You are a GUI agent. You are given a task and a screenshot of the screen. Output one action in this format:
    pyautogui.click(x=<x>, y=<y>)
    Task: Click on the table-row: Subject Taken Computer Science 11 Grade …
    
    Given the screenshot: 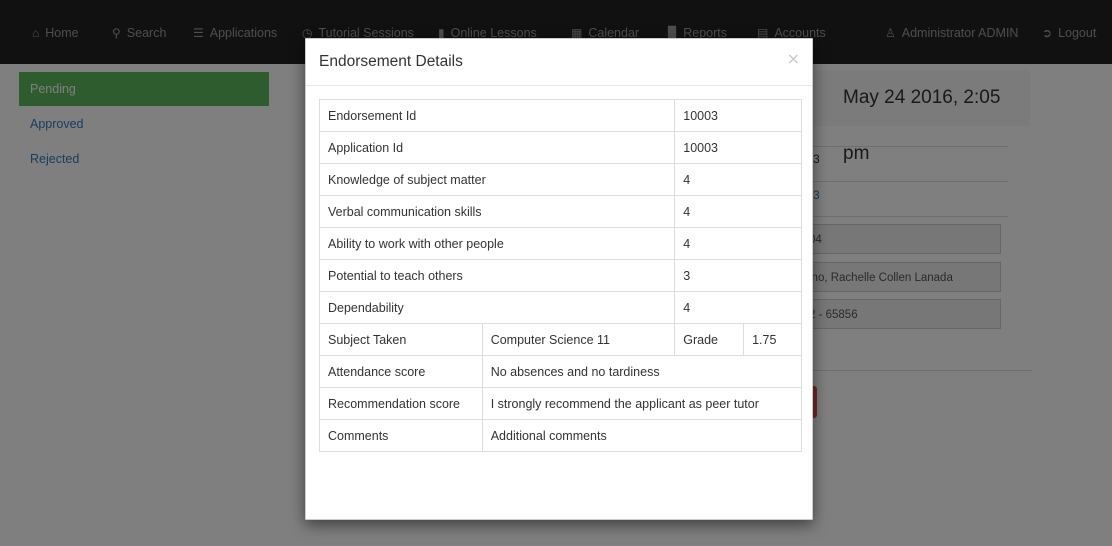 What is the action you would take?
    pyautogui.click(x=560, y=339)
    